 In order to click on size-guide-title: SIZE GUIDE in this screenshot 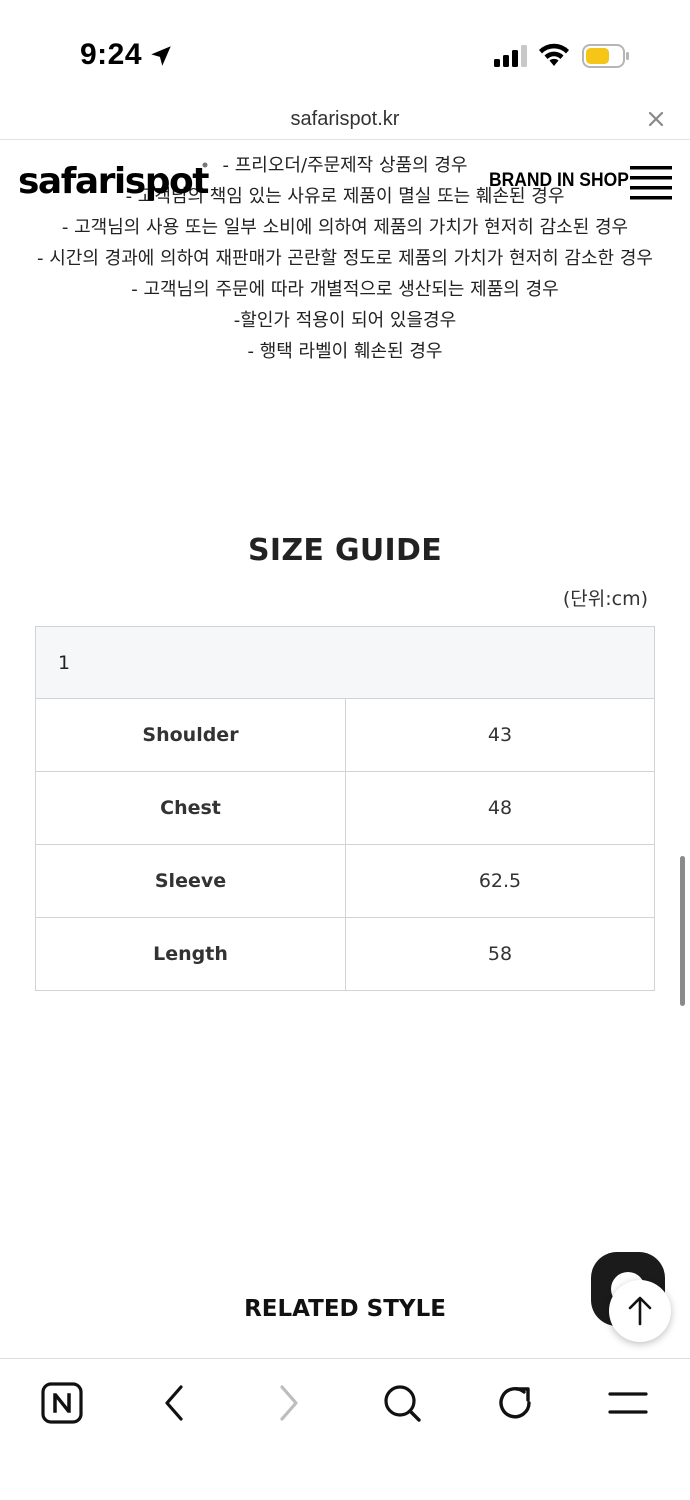, I will do `click(344, 550)`.